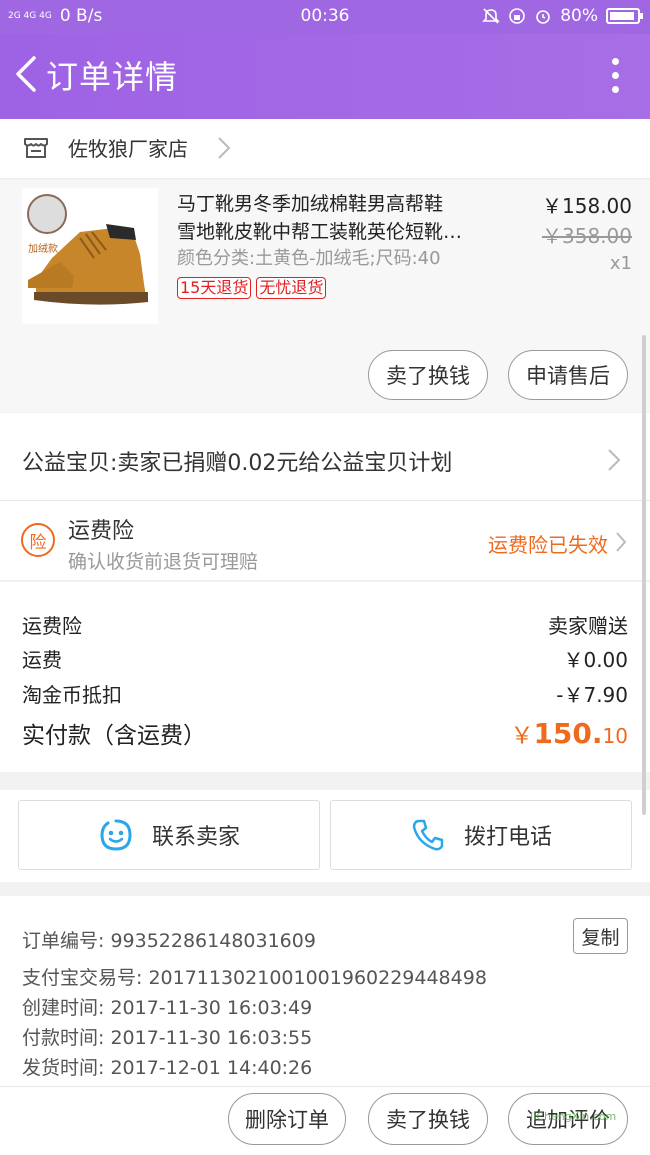  I want to click on currency-symbol: ￥, so click(522, 736).